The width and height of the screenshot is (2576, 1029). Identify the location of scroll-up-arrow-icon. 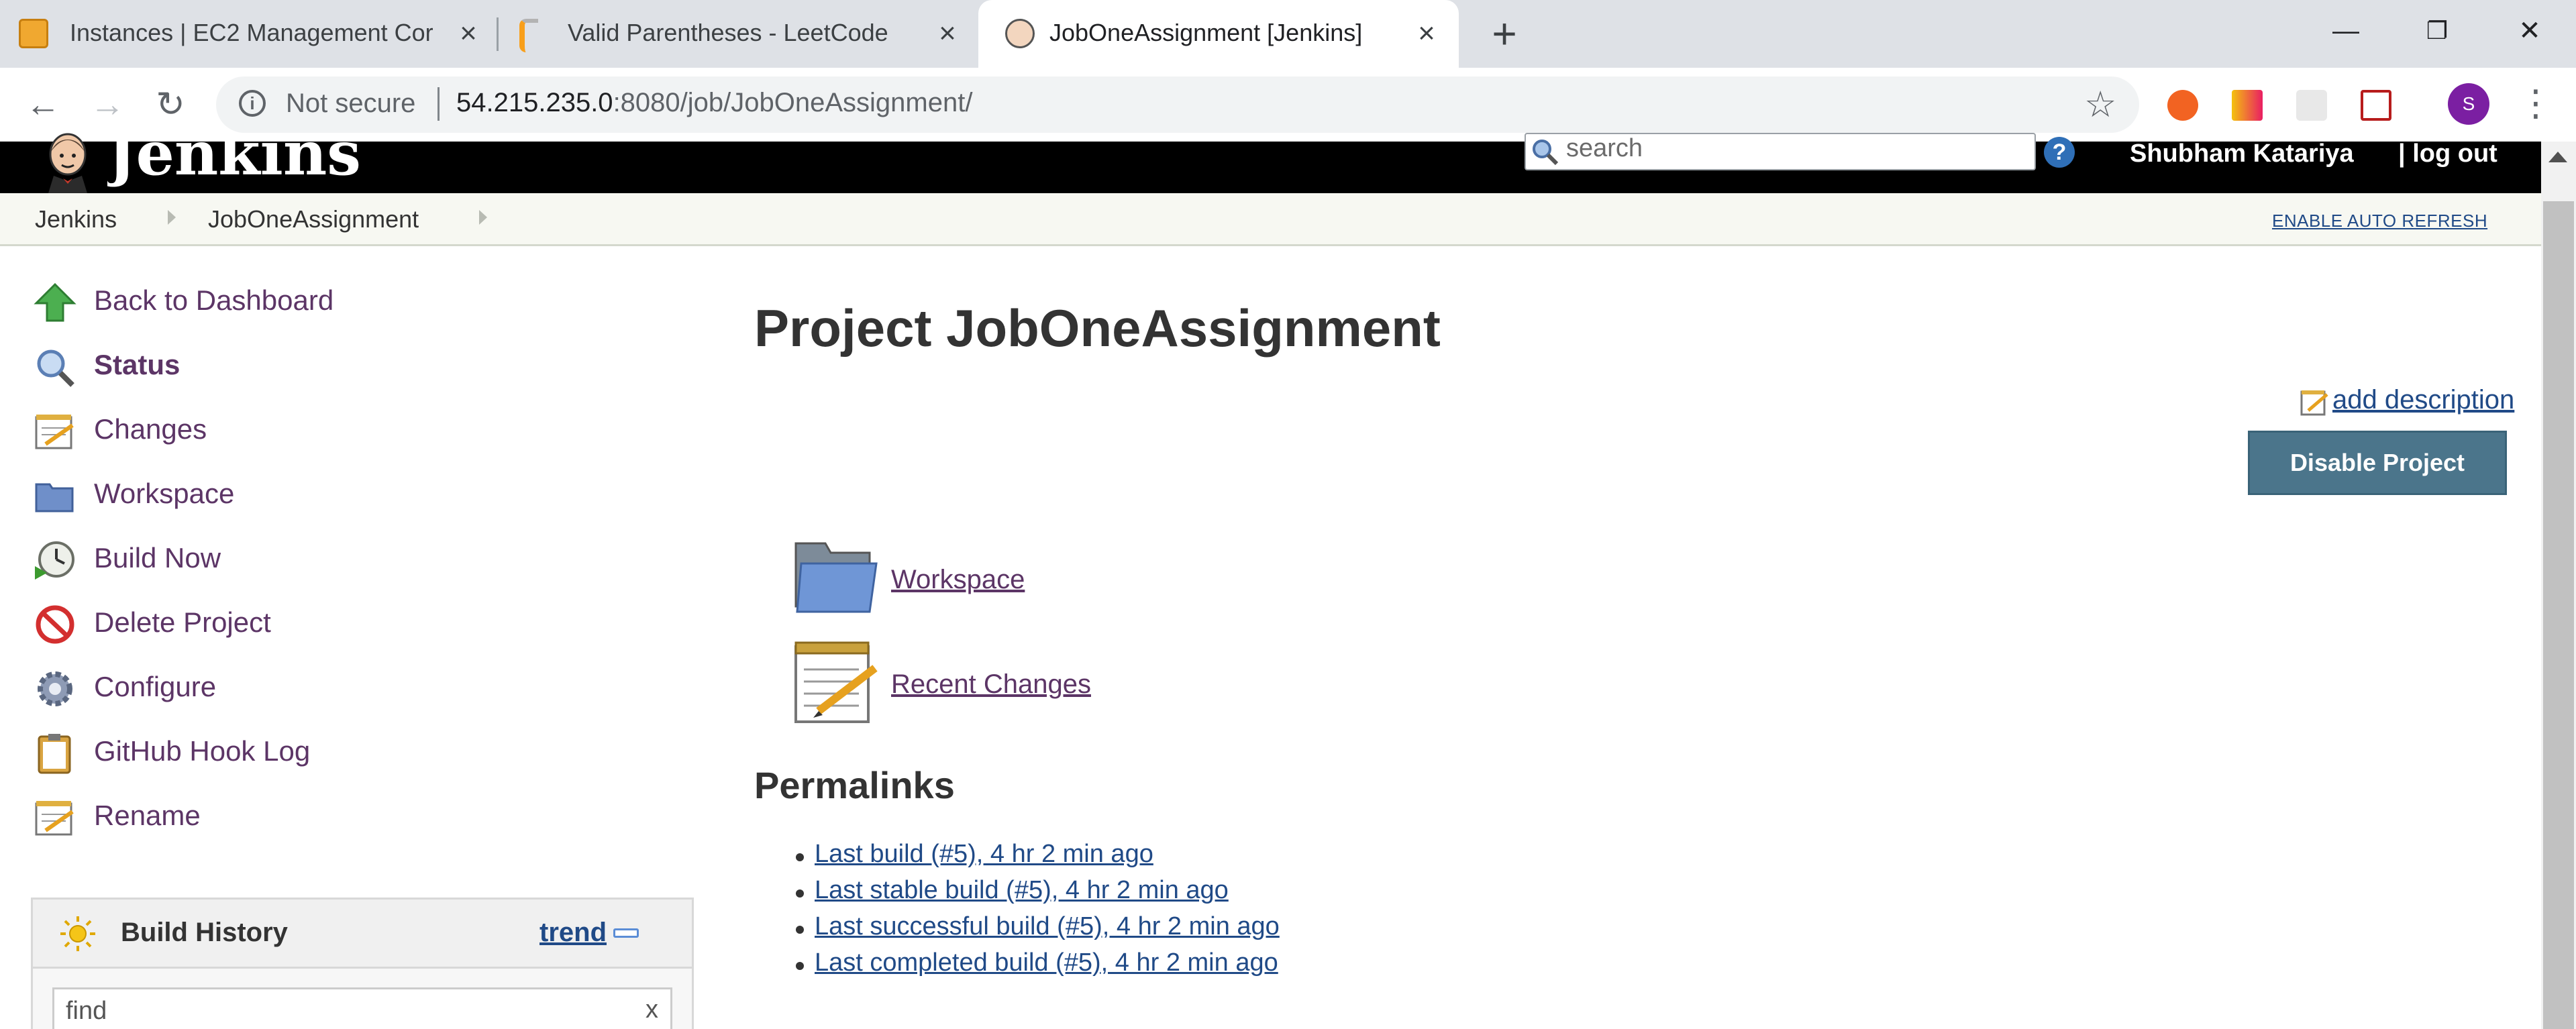
(2557, 157).